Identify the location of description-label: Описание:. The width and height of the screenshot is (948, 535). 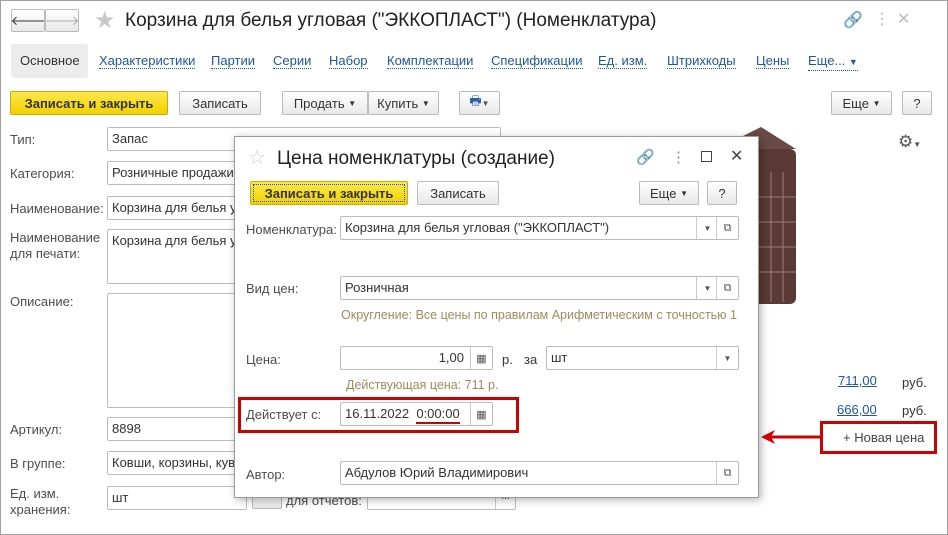
(42, 301).